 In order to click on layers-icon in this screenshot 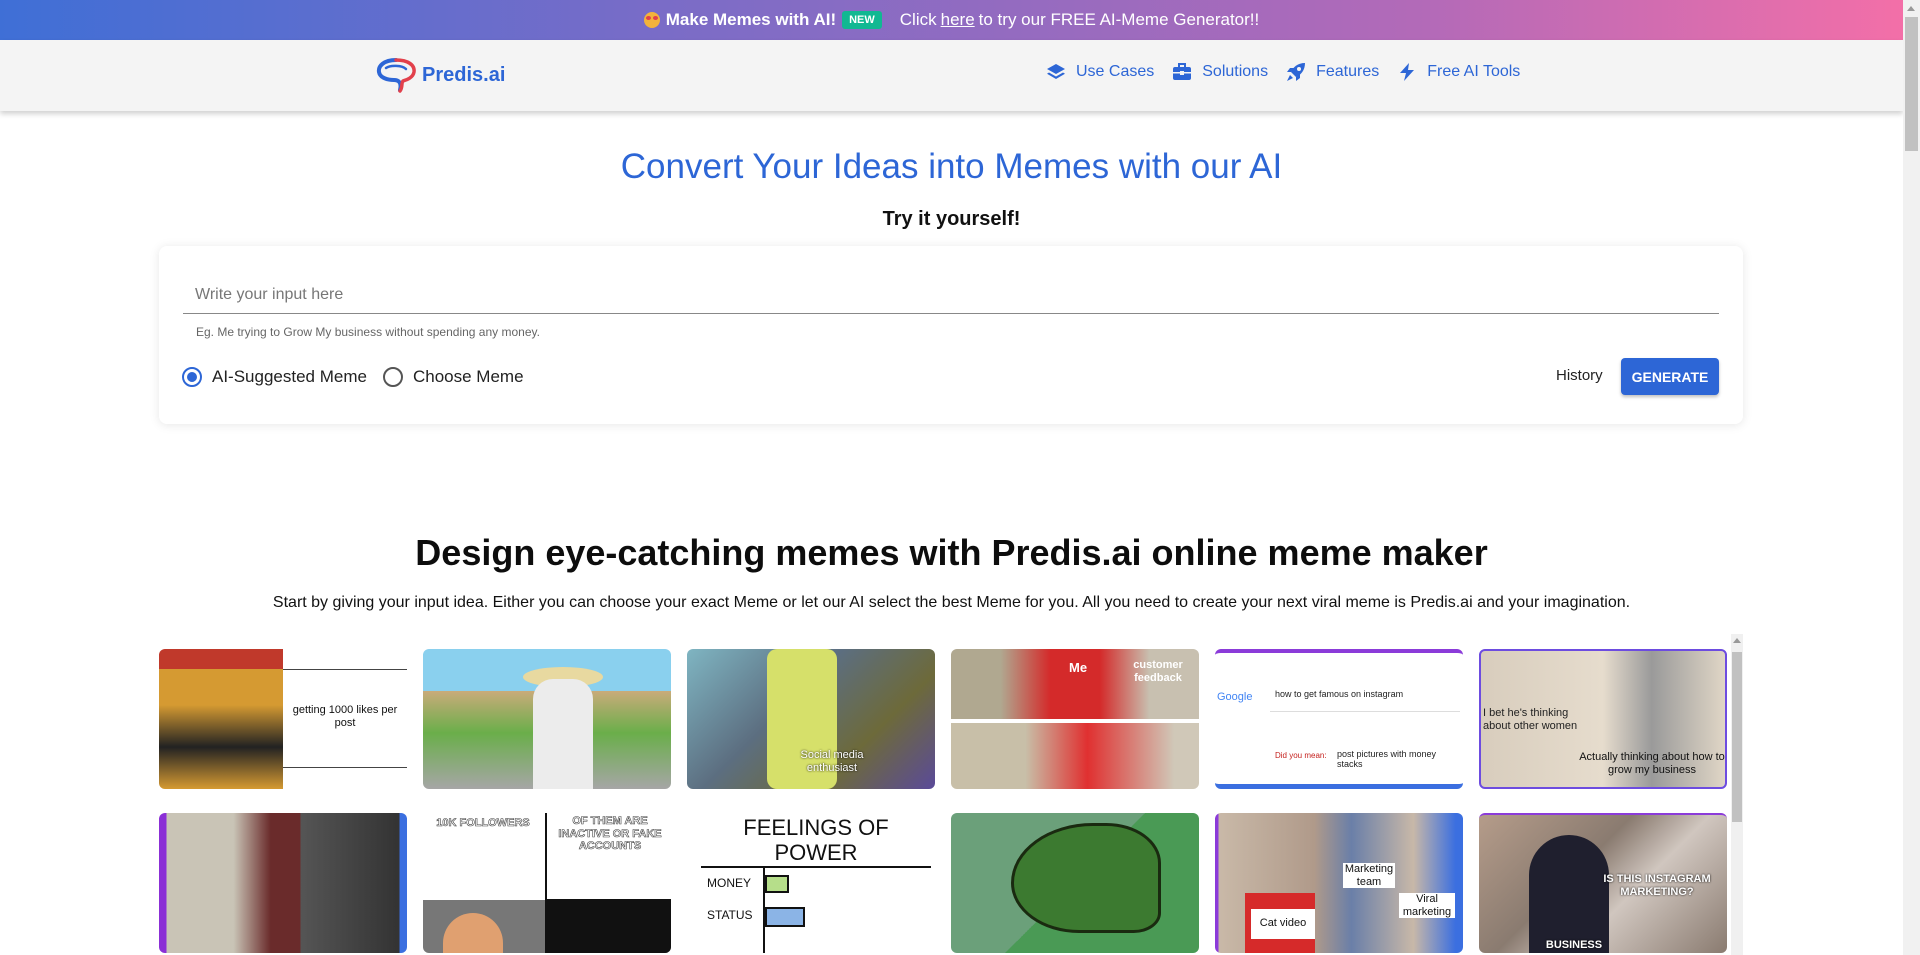, I will do `click(1056, 71)`.